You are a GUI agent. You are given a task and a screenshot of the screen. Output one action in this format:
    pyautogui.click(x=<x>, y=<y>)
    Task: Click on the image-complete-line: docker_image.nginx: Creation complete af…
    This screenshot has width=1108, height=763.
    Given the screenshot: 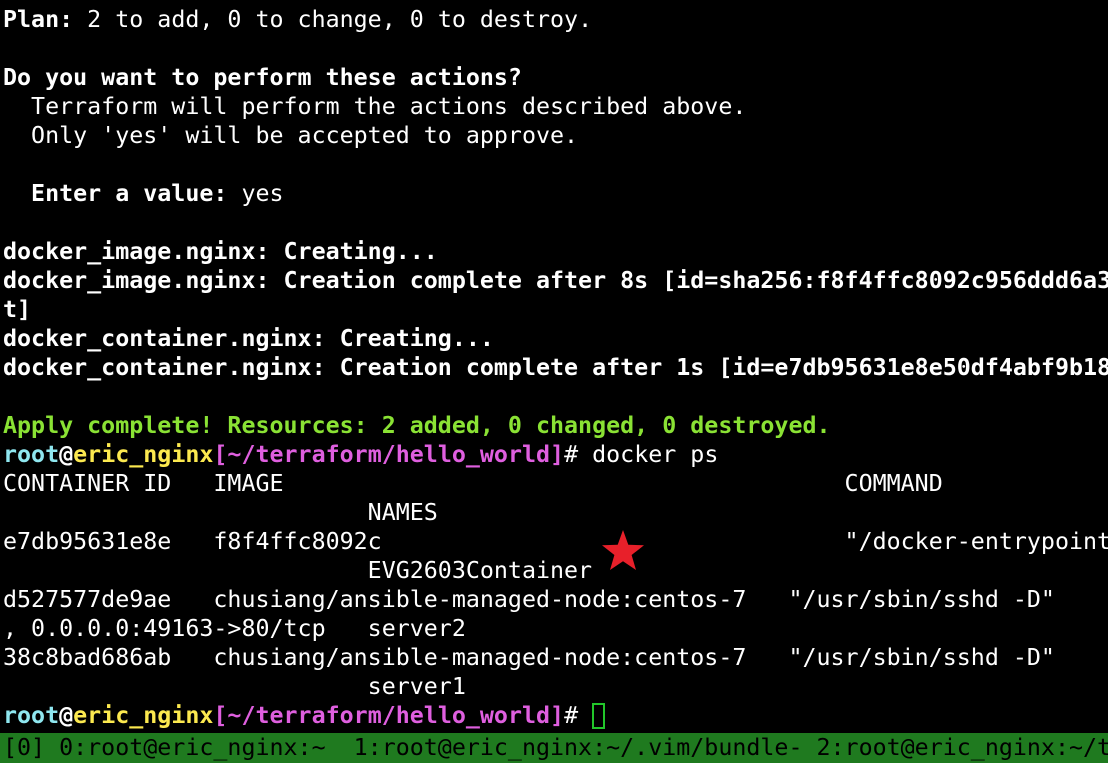 What is the action you would take?
    pyautogui.click(x=555, y=280)
    